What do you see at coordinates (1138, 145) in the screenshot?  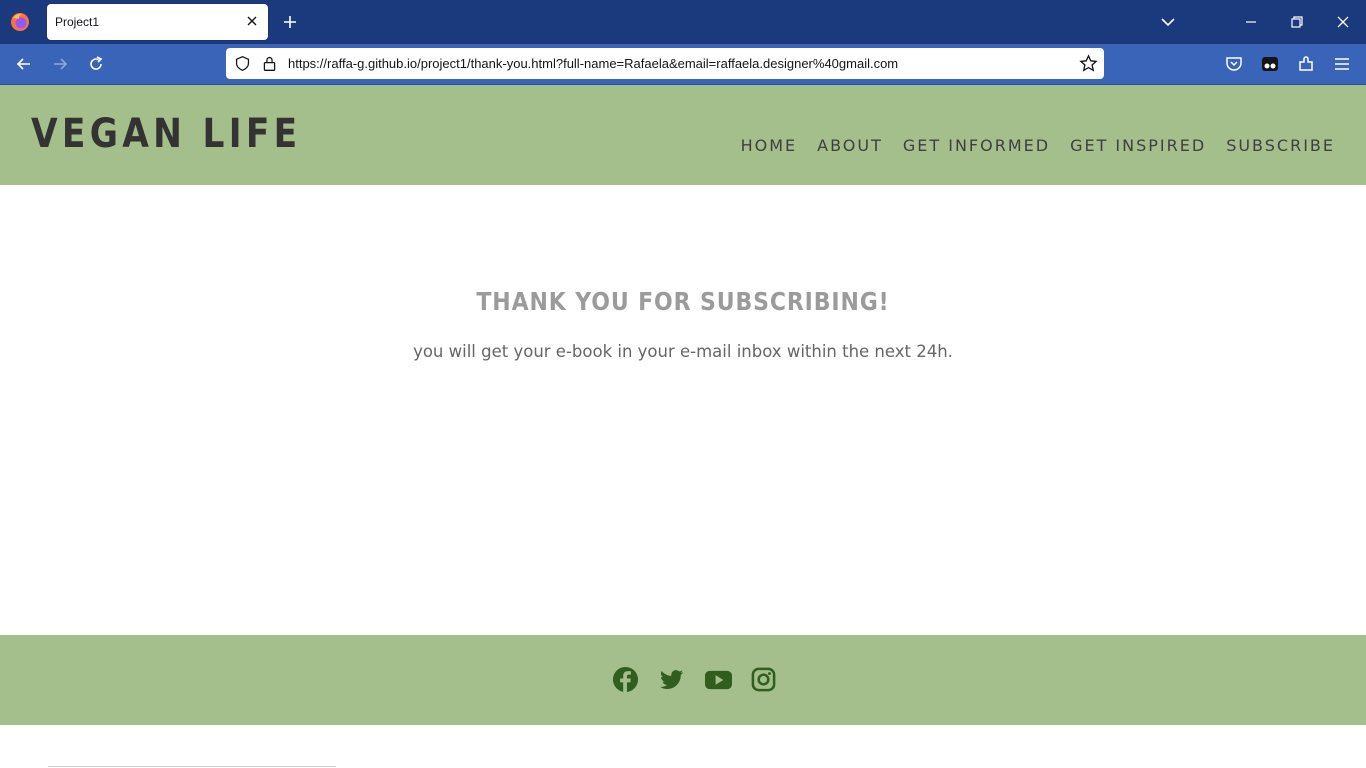 I see `nav-get-inspired: GET INSPIRED` at bounding box center [1138, 145].